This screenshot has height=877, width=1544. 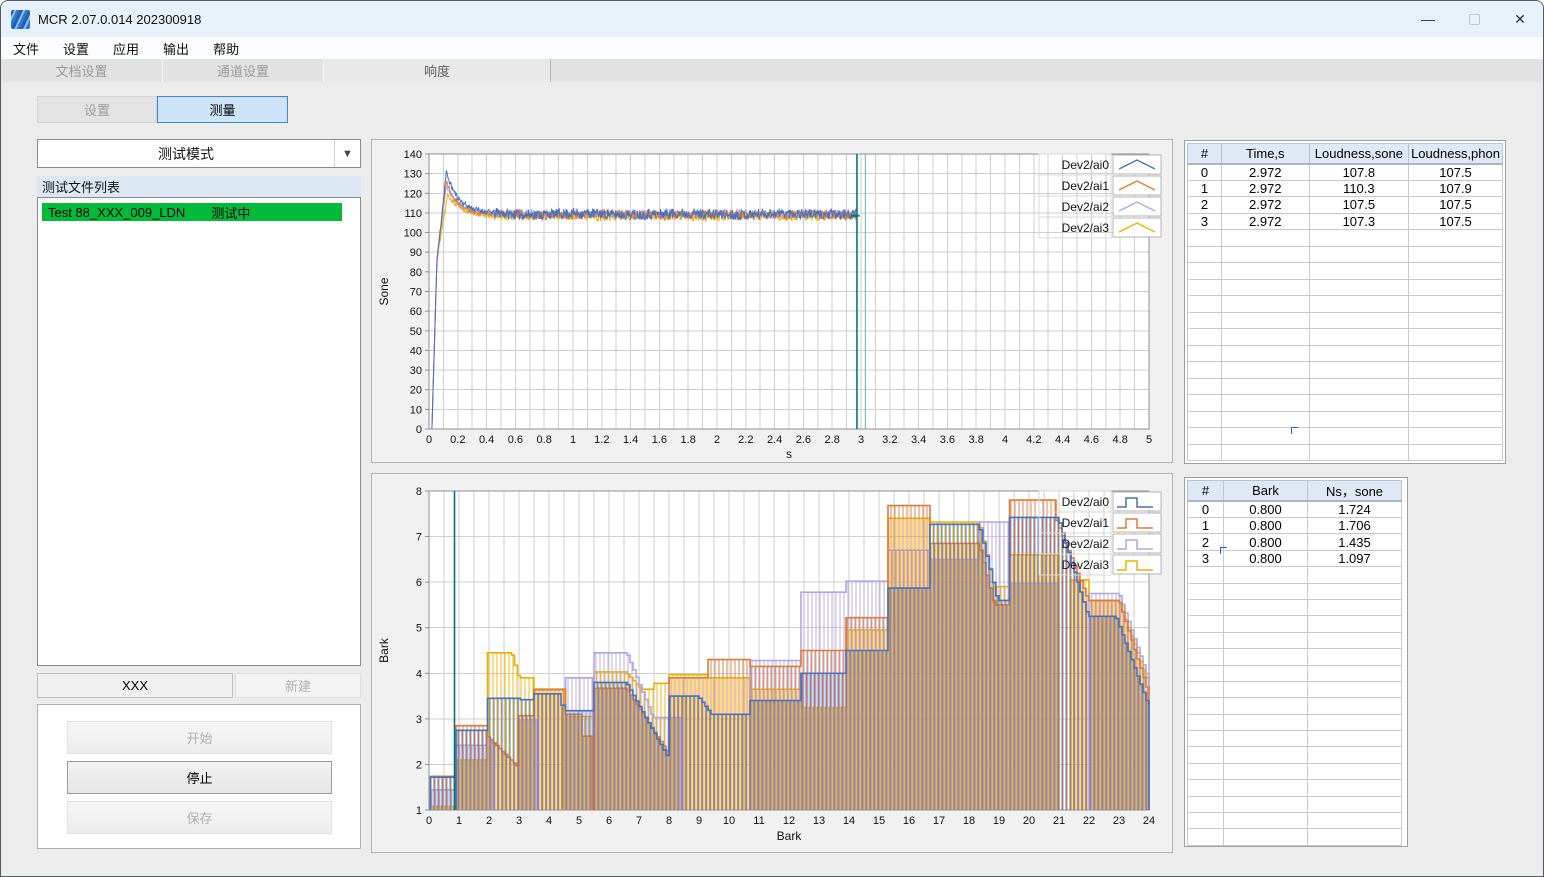 I want to click on cursor-artifact, so click(x=1294, y=430).